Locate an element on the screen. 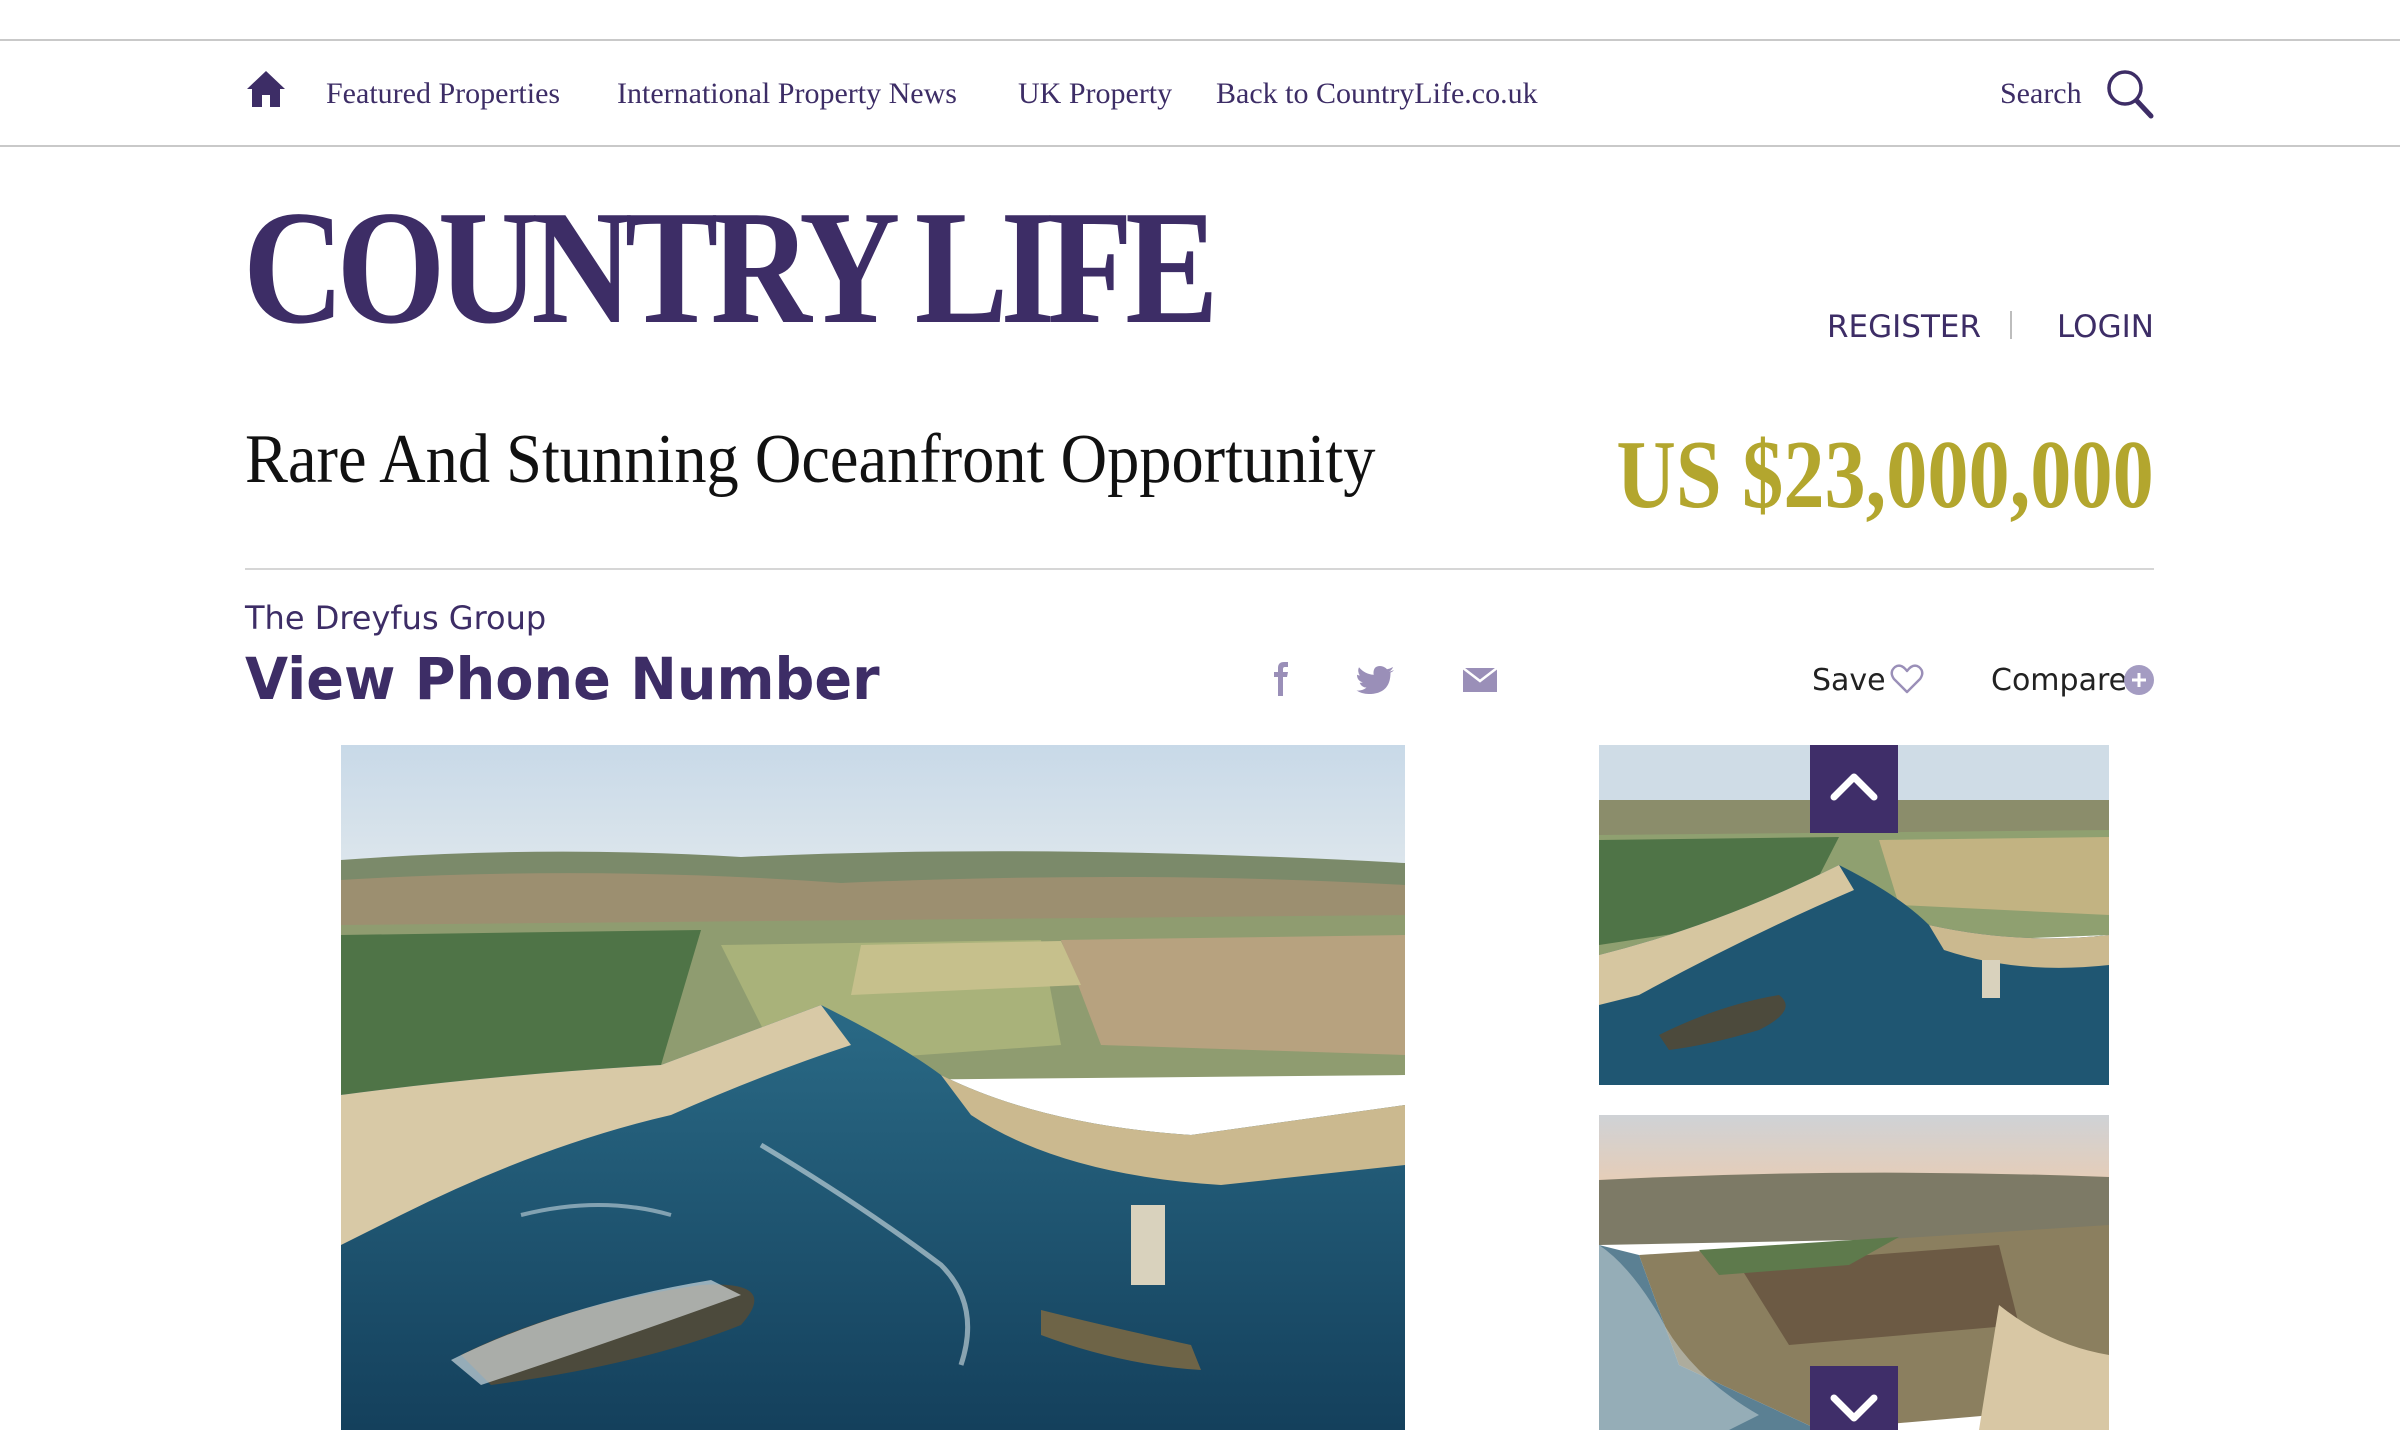  section-divider is located at coordinates (1199, 569).